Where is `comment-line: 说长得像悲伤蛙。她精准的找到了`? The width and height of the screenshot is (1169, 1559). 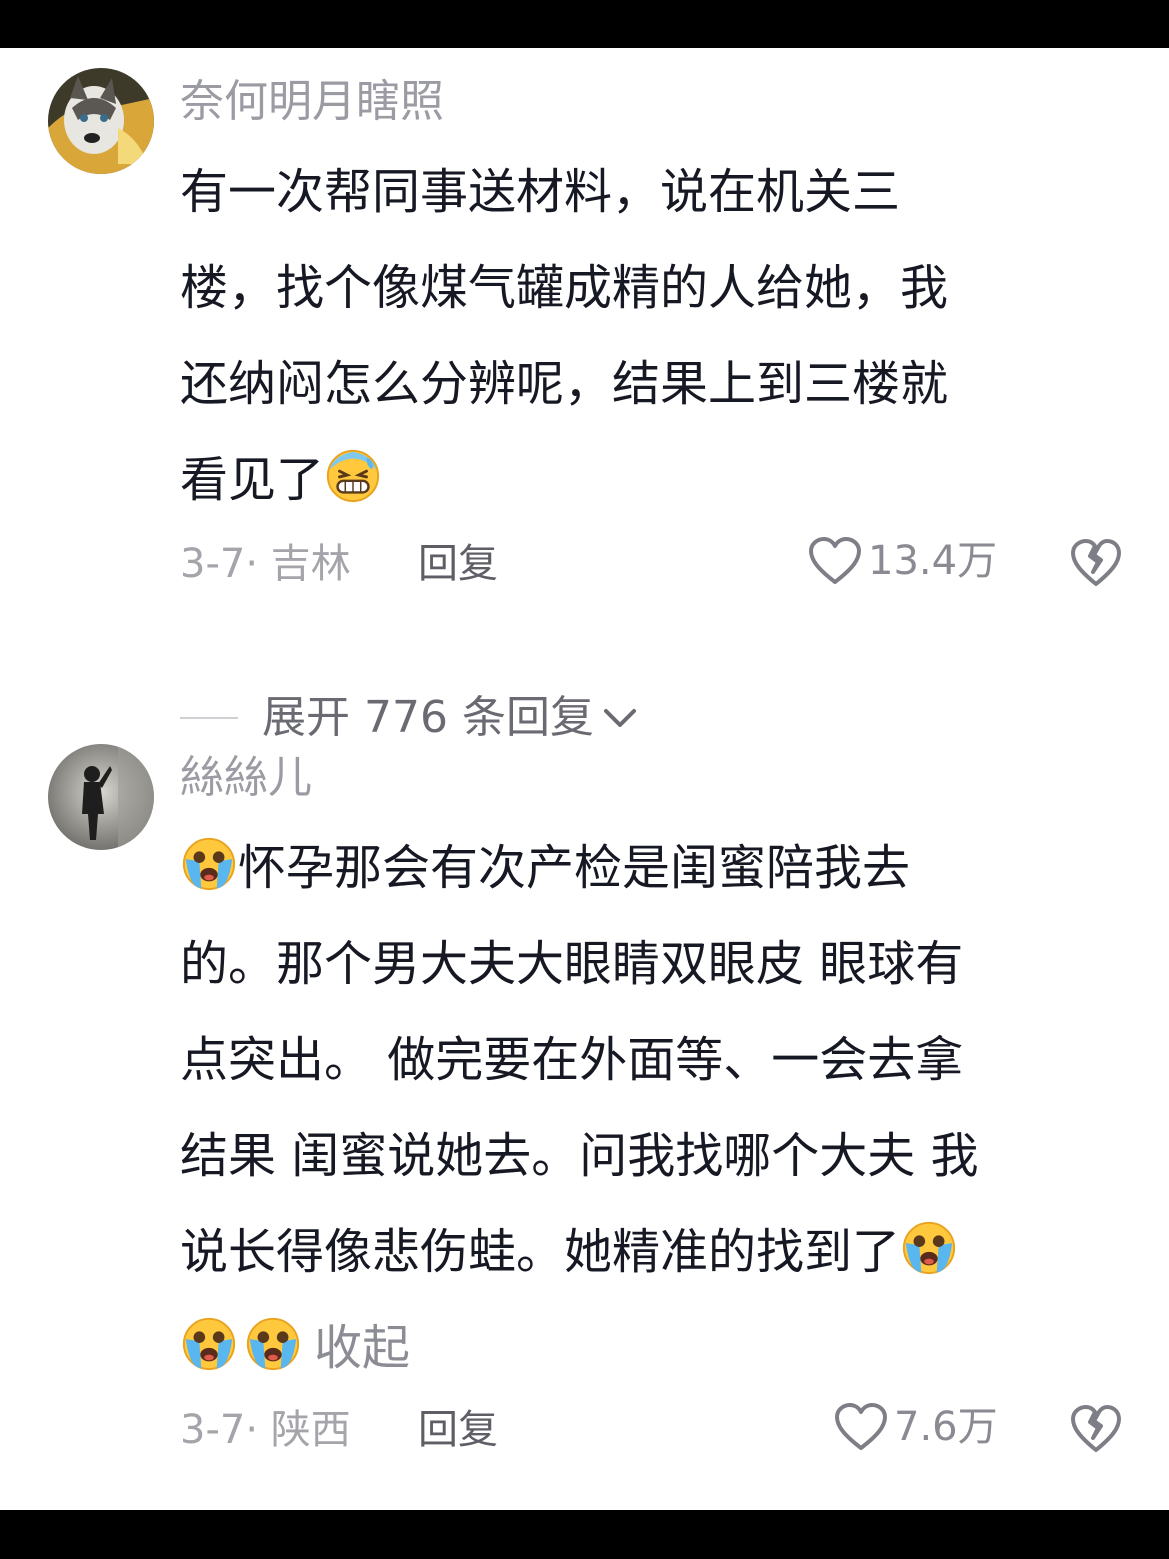
comment-line: 说长得像悲伤蛙。她精准的找到了 is located at coordinates (579, 1252).